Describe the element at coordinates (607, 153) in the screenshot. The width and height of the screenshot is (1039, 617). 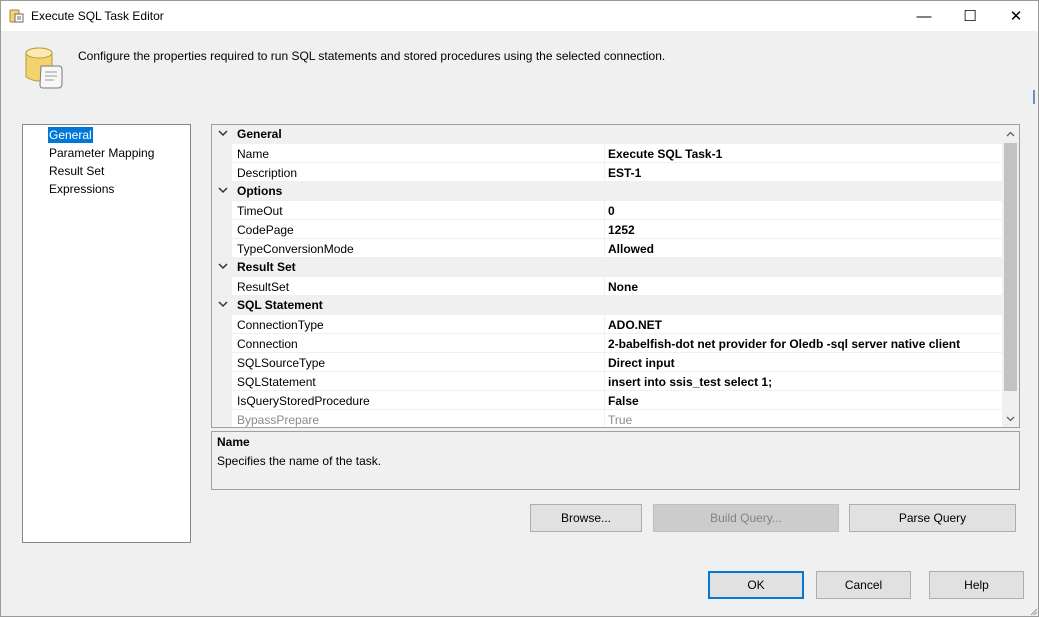
I see `property-row-name: Name Execute SQL Task-1` at that location.